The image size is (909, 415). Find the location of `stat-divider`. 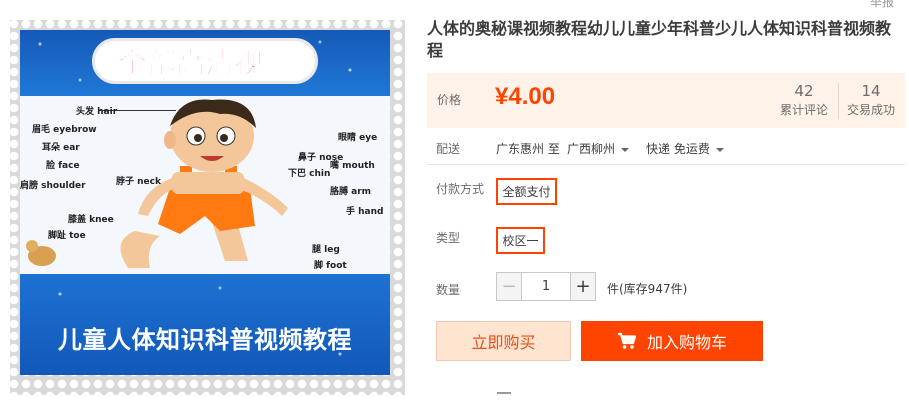

stat-divider is located at coordinates (838, 101).